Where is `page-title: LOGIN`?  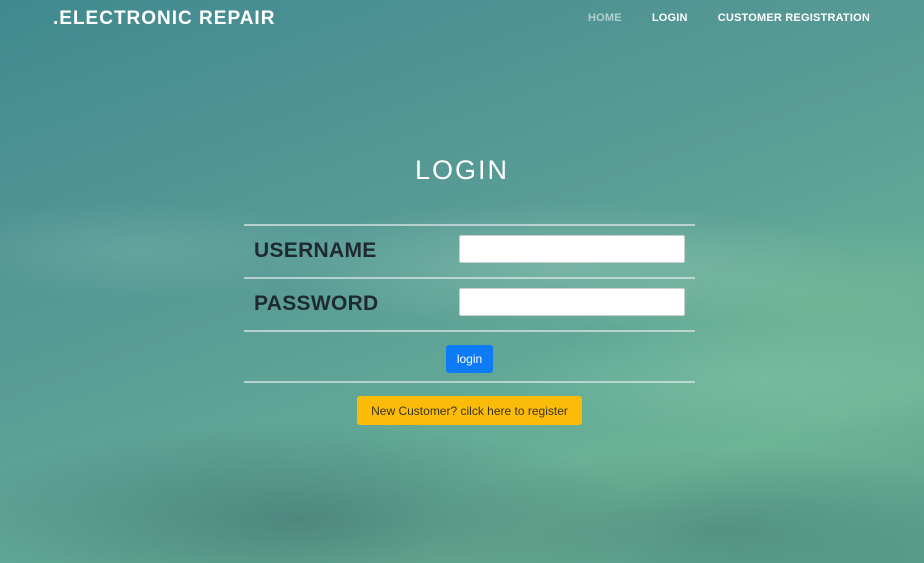 page-title: LOGIN is located at coordinates (462, 170).